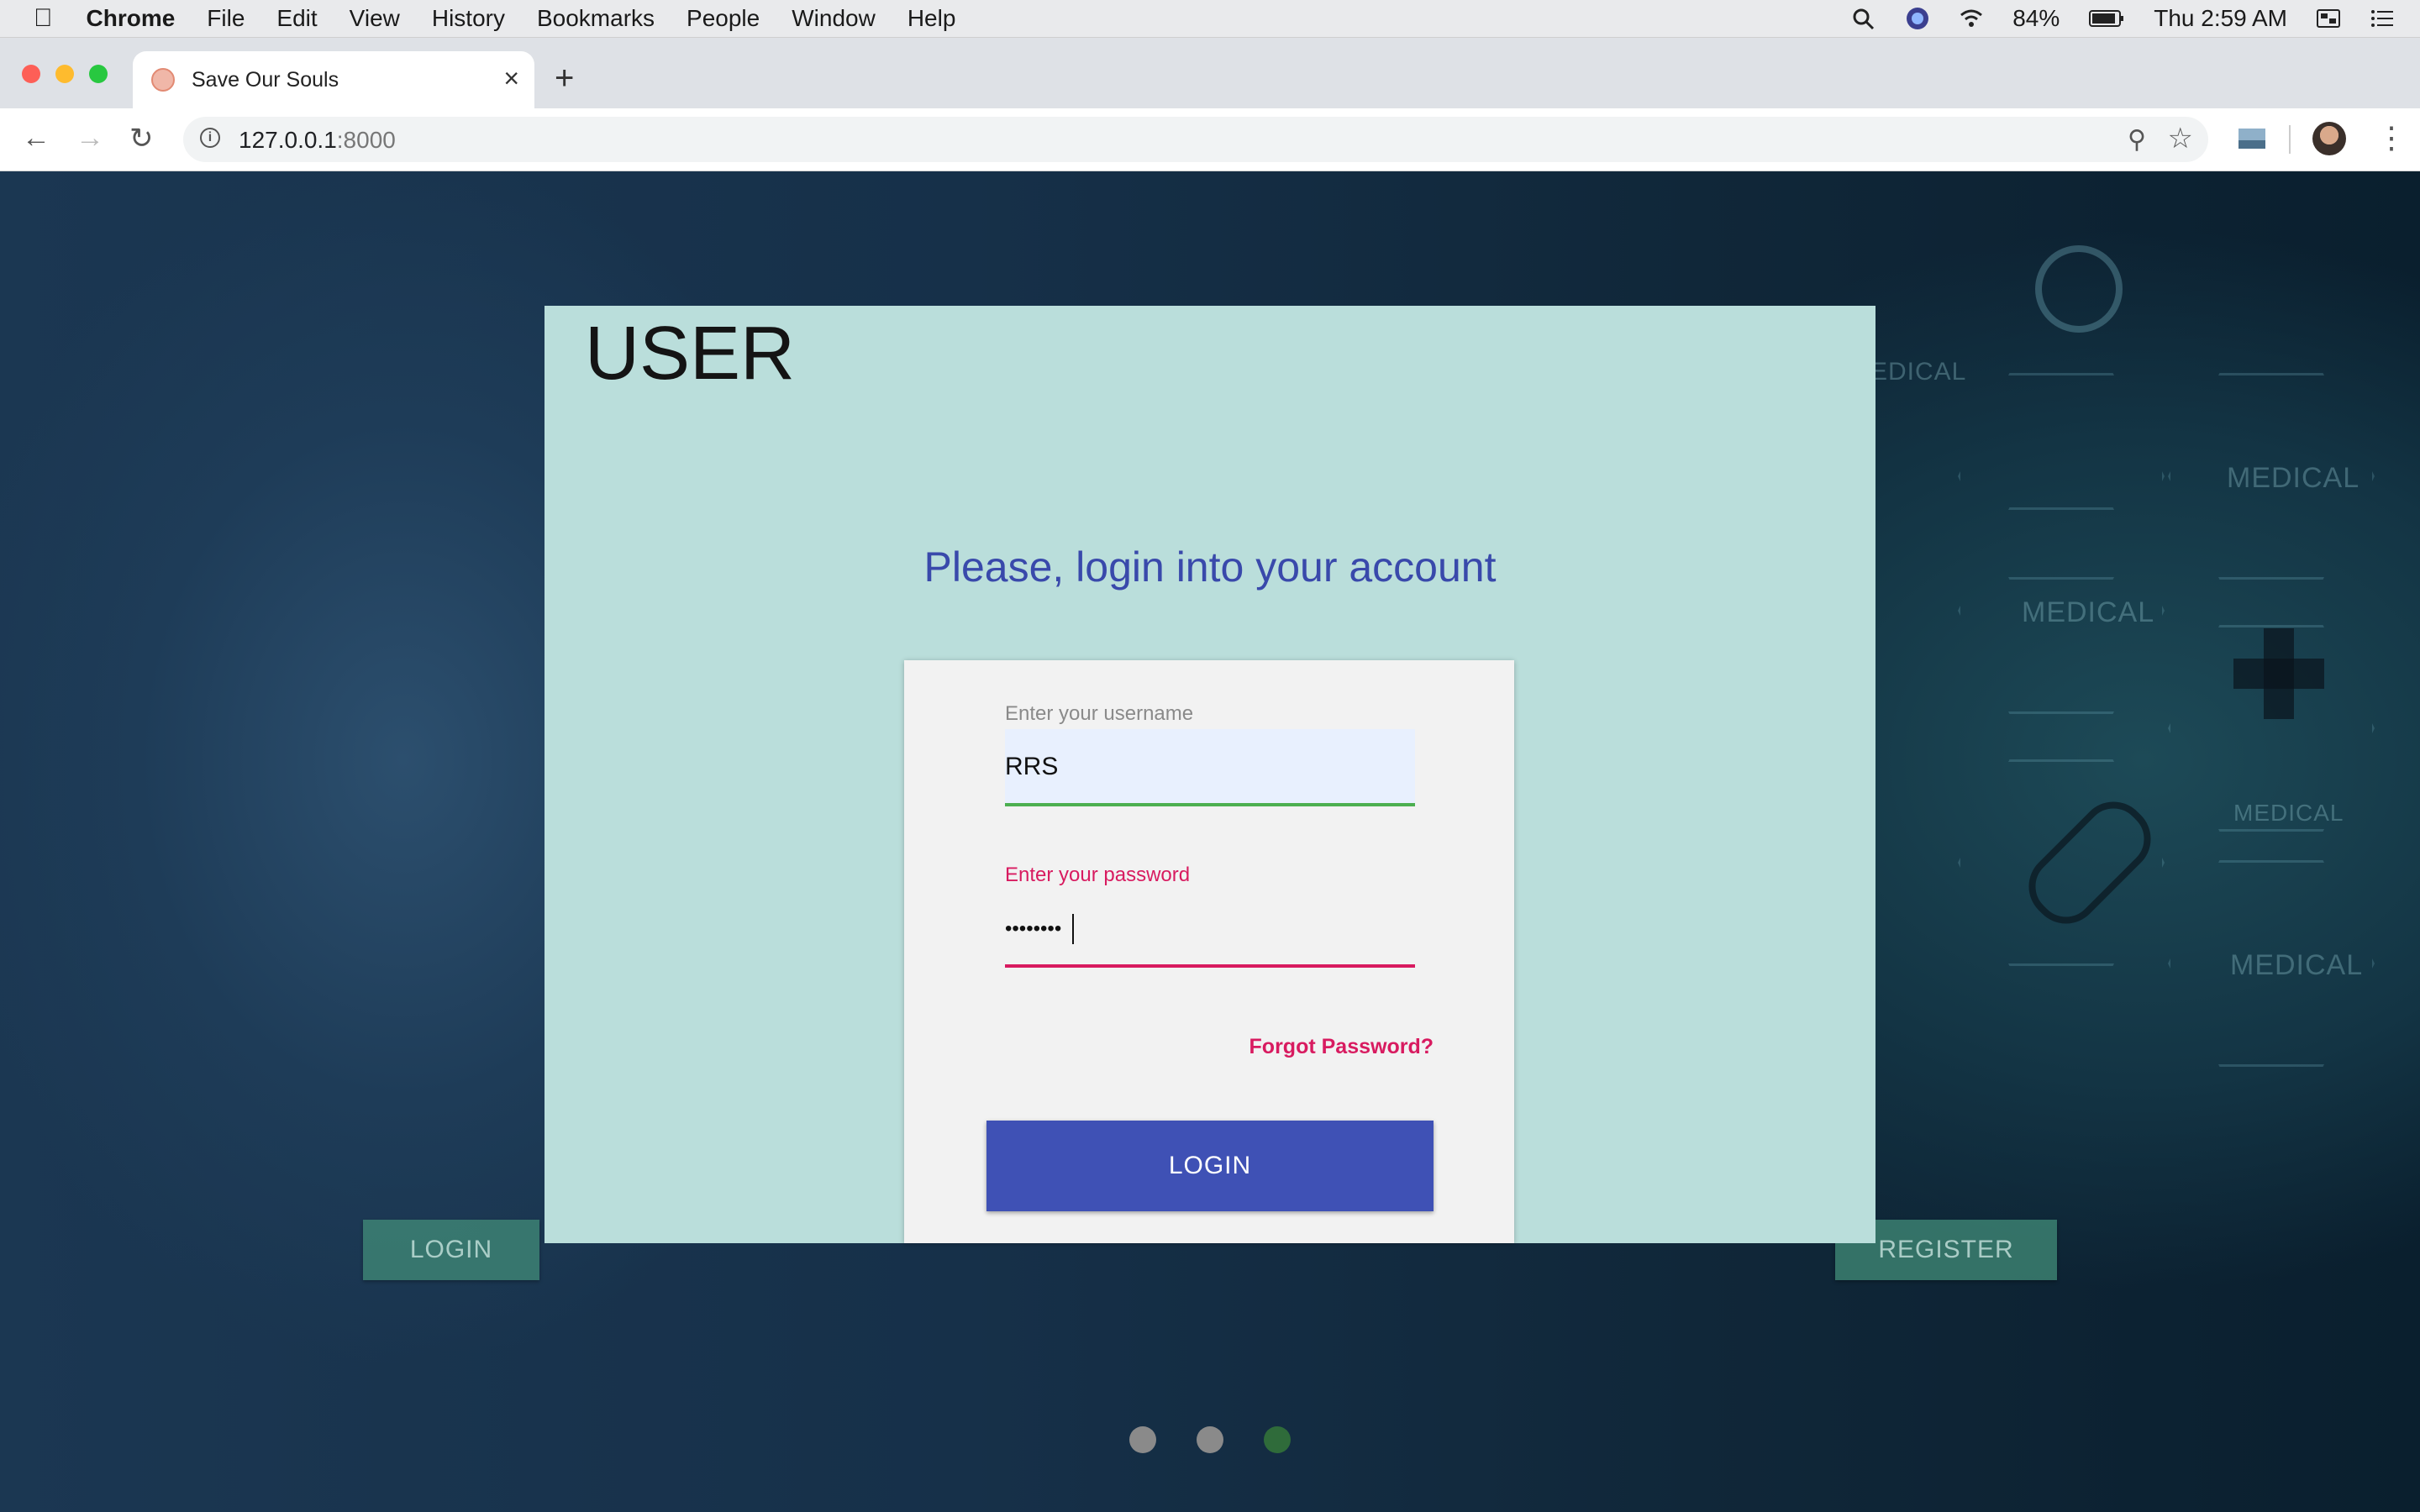 Image resolution: width=2420 pixels, height=1512 pixels. Describe the element at coordinates (90, 138) in the screenshot. I see `forward-arrow-icon: →` at that location.